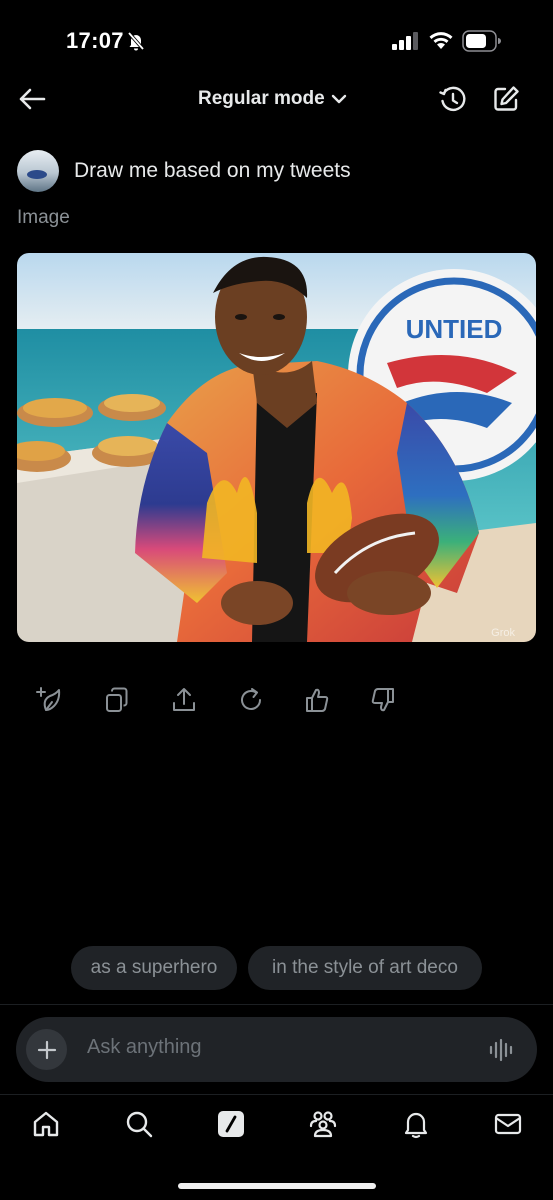  What do you see at coordinates (117, 700) in the screenshot?
I see `copy-icon` at bounding box center [117, 700].